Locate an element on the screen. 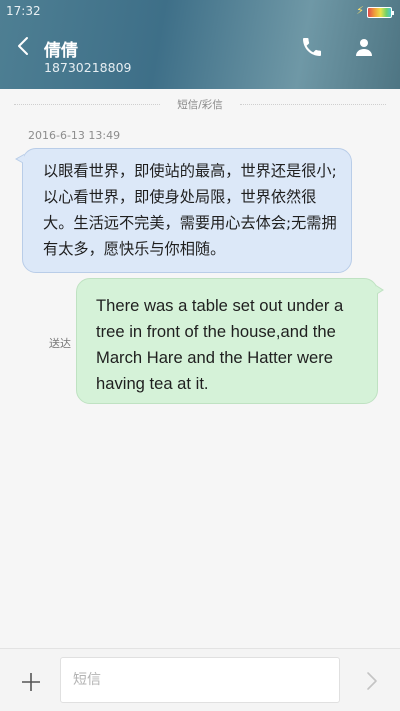 This screenshot has height=711, width=400. send-button is located at coordinates (372, 681).